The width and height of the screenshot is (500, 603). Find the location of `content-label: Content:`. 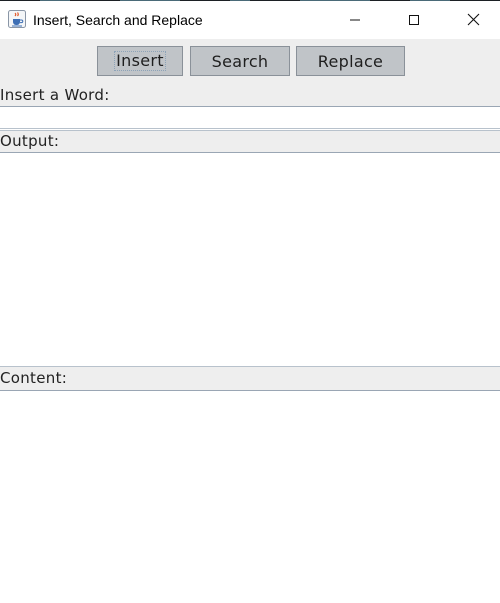

content-label: Content: is located at coordinates (250, 378).